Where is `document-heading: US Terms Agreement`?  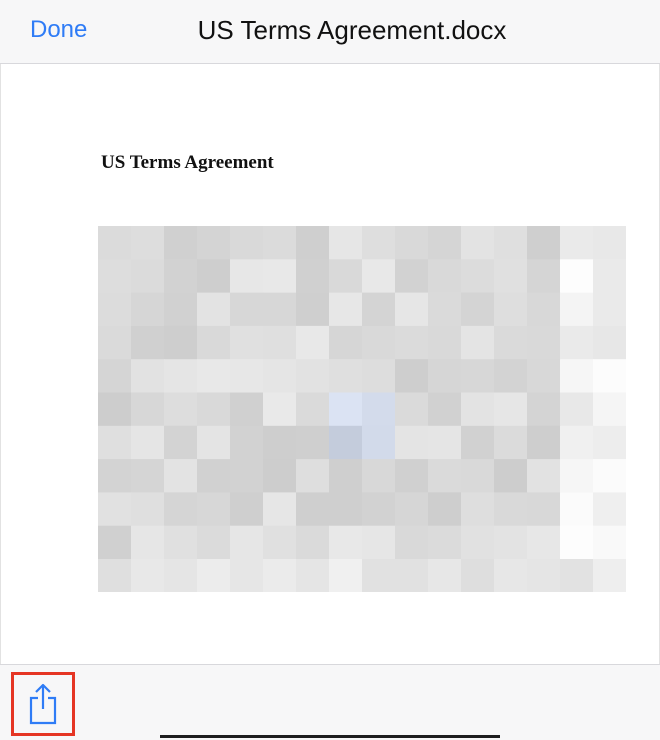
document-heading: US Terms Agreement is located at coordinates (187, 162).